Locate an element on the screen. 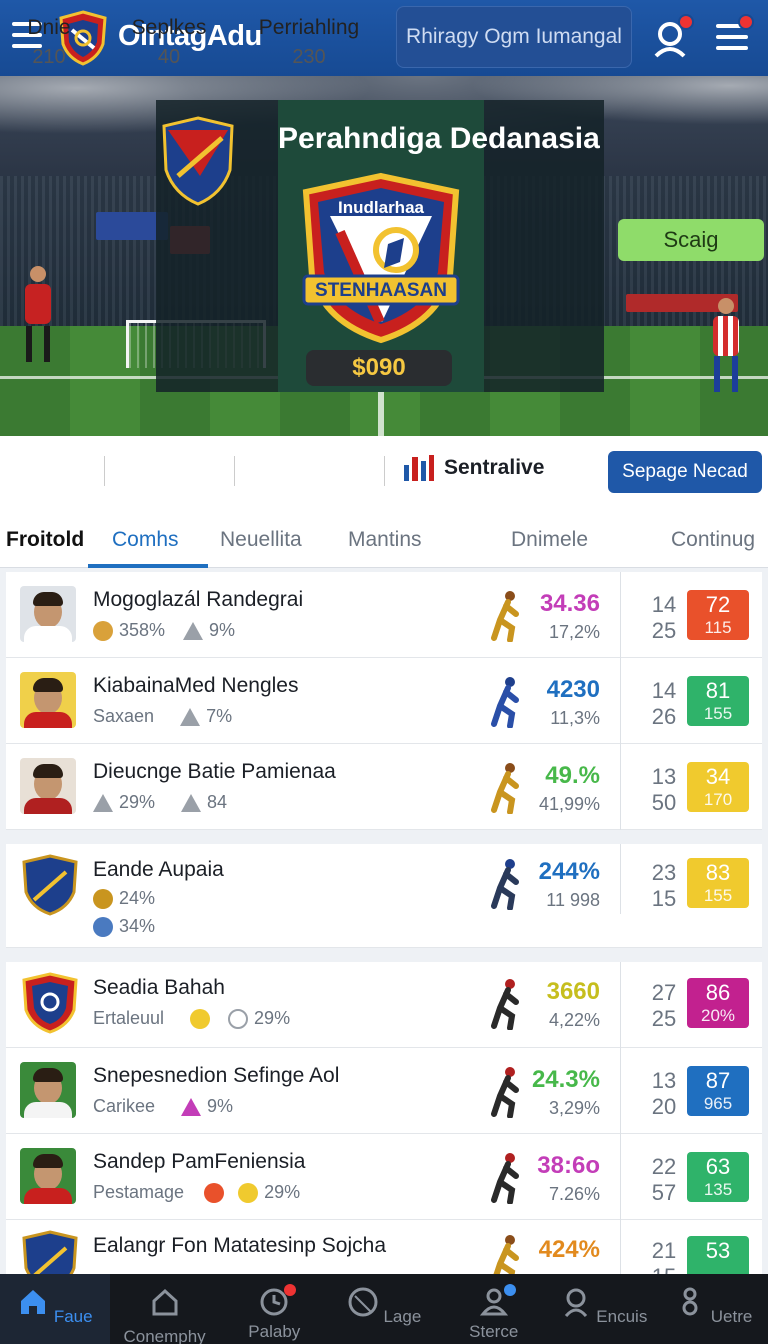 Image resolution: width=768 pixels, height=1344 pixels. nav-item-conemphy: Conemphy is located at coordinates (165, 1309).